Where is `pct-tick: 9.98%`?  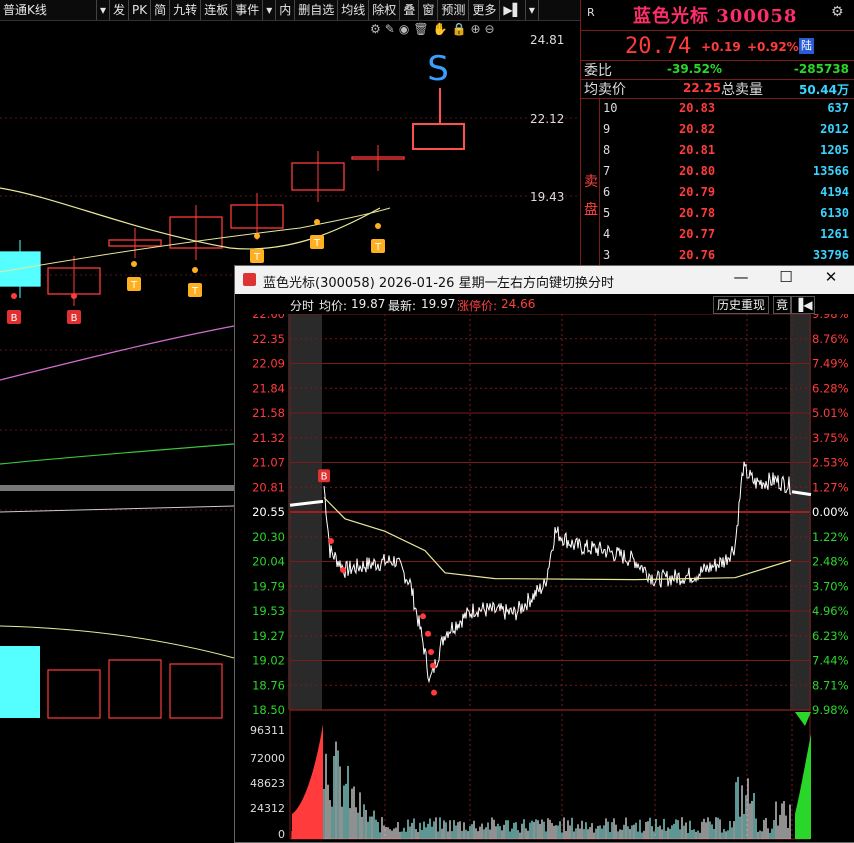
pct-tick: 9.98% is located at coordinates (830, 710).